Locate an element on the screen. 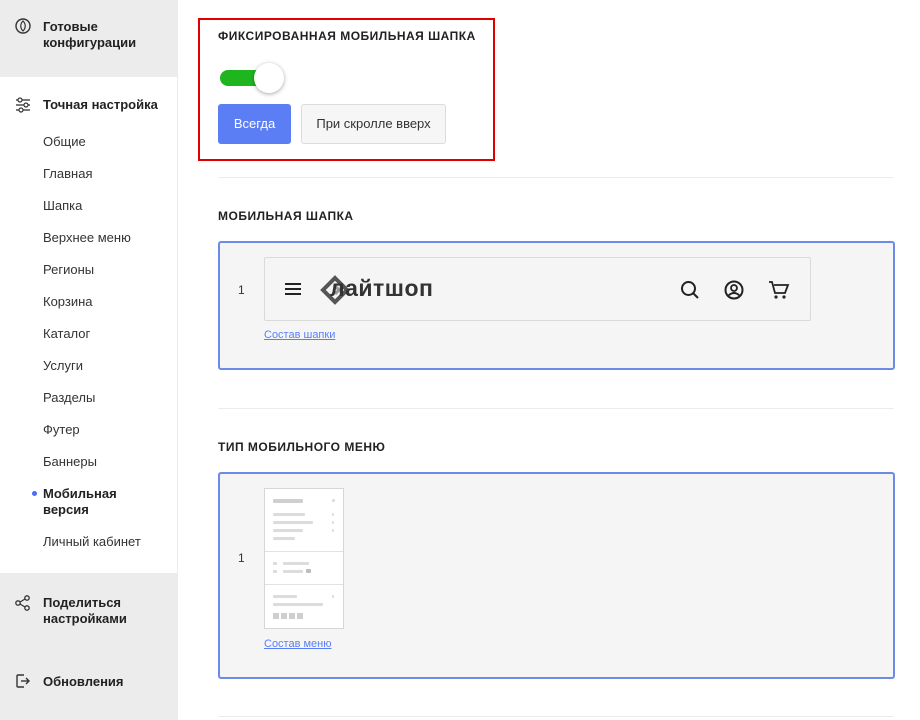  sidebar-item-account: Личный кабинет is located at coordinates (103, 542).